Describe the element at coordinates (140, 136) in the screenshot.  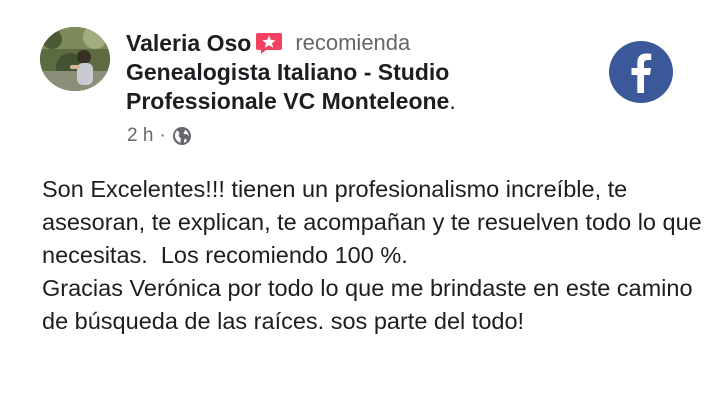
I see `timestamp: 2 h` at that location.